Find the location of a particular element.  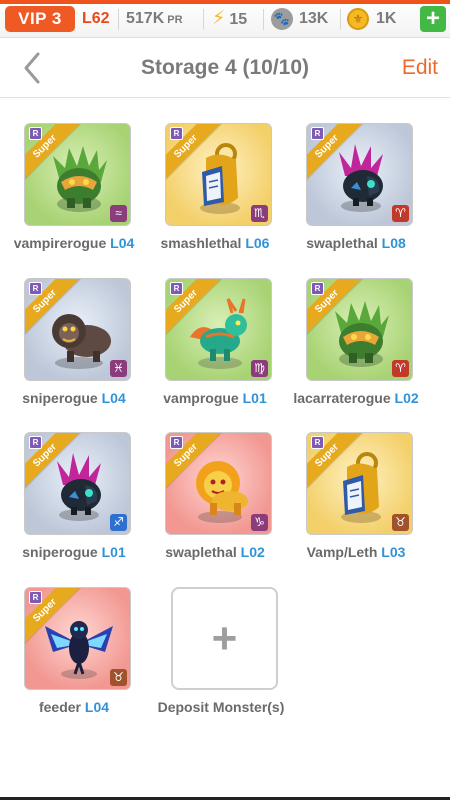

monster-label: vampirerogue L04 is located at coordinates (74, 243).